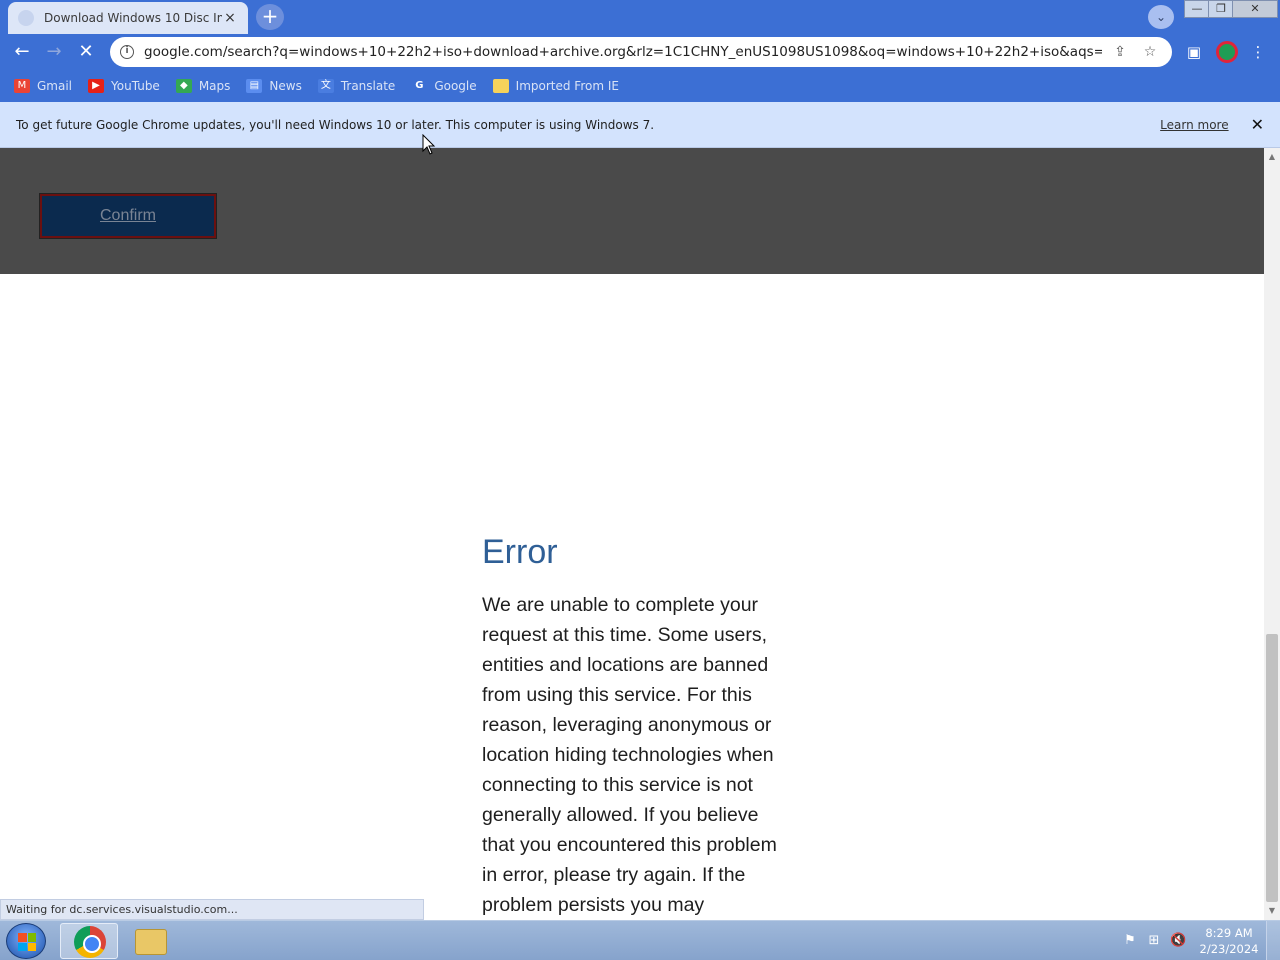 This screenshot has height=960, width=1280. Describe the element at coordinates (1229, 941) in the screenshot. I see `system-clock: 8:29 AM 2/23/2024` at that location.